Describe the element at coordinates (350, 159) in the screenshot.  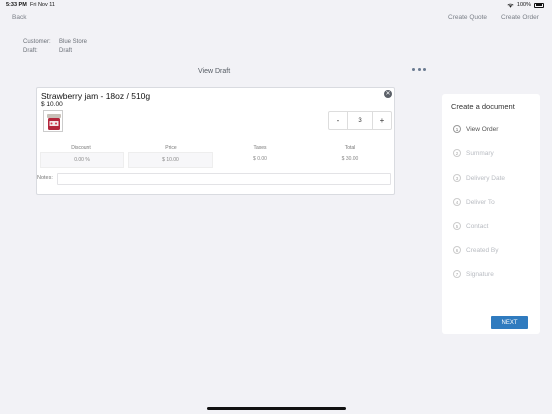
I see `total-value: $ 30.00` at that location.